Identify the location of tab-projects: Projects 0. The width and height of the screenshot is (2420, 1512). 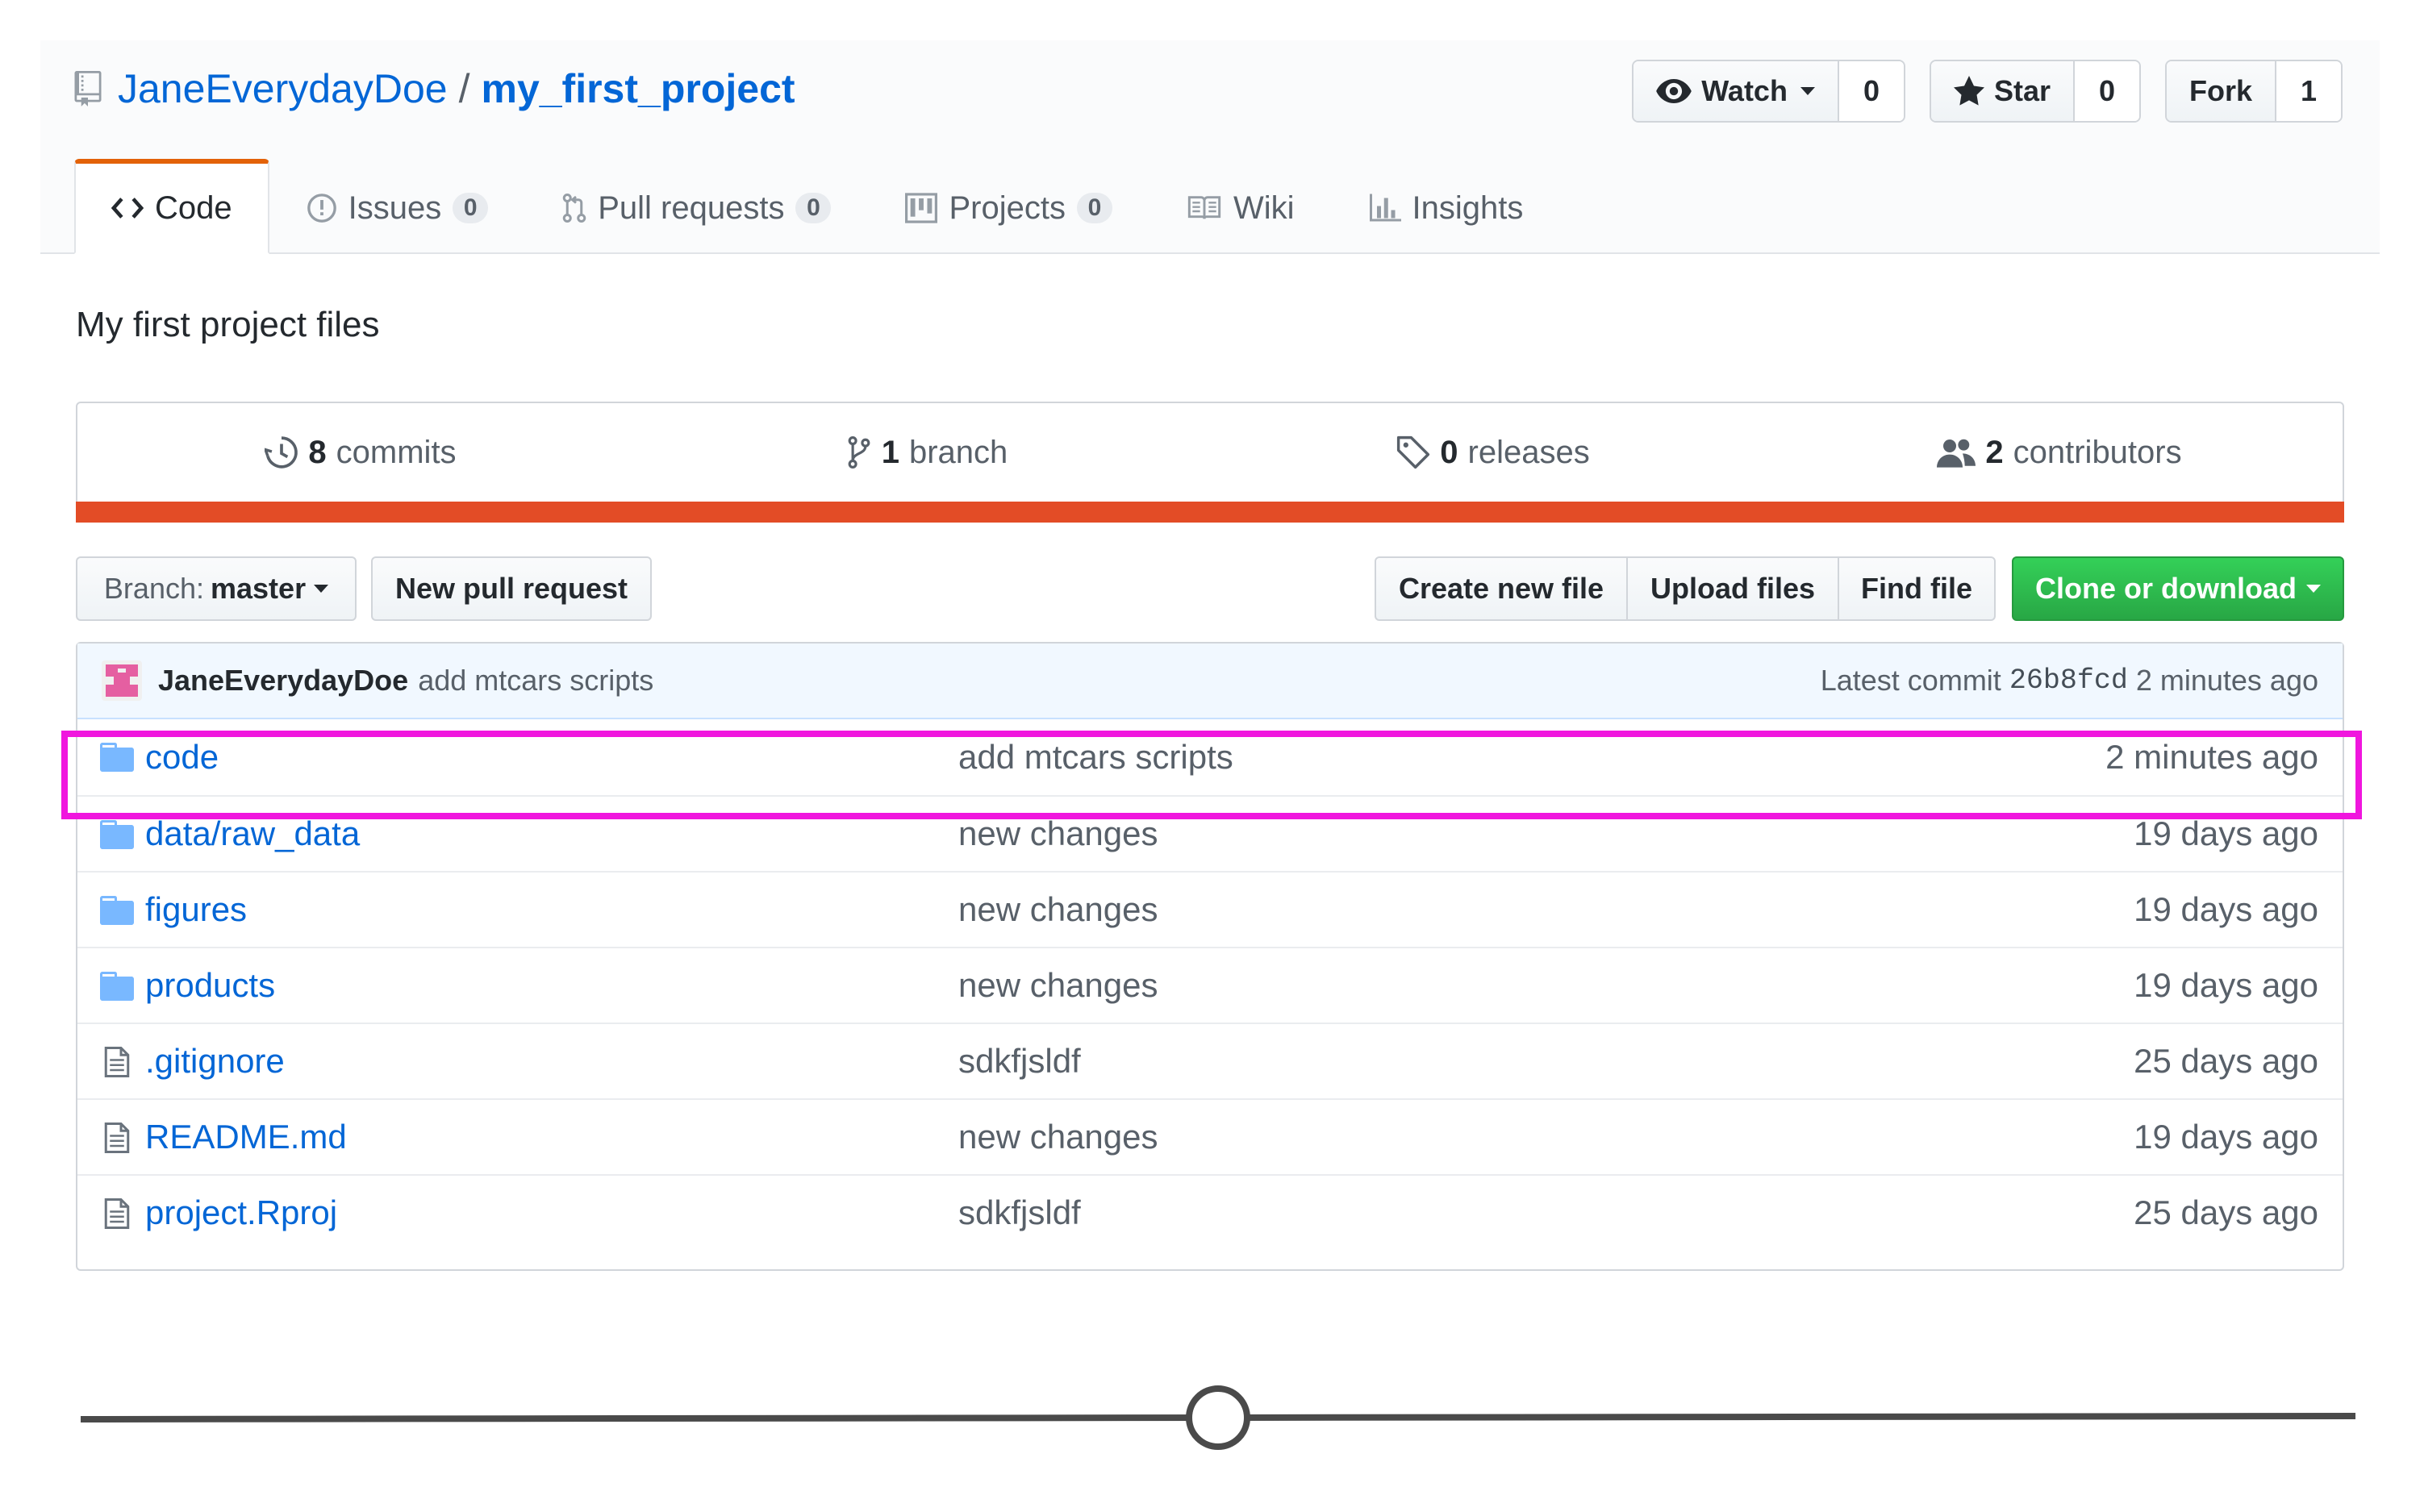
(1009, 207).